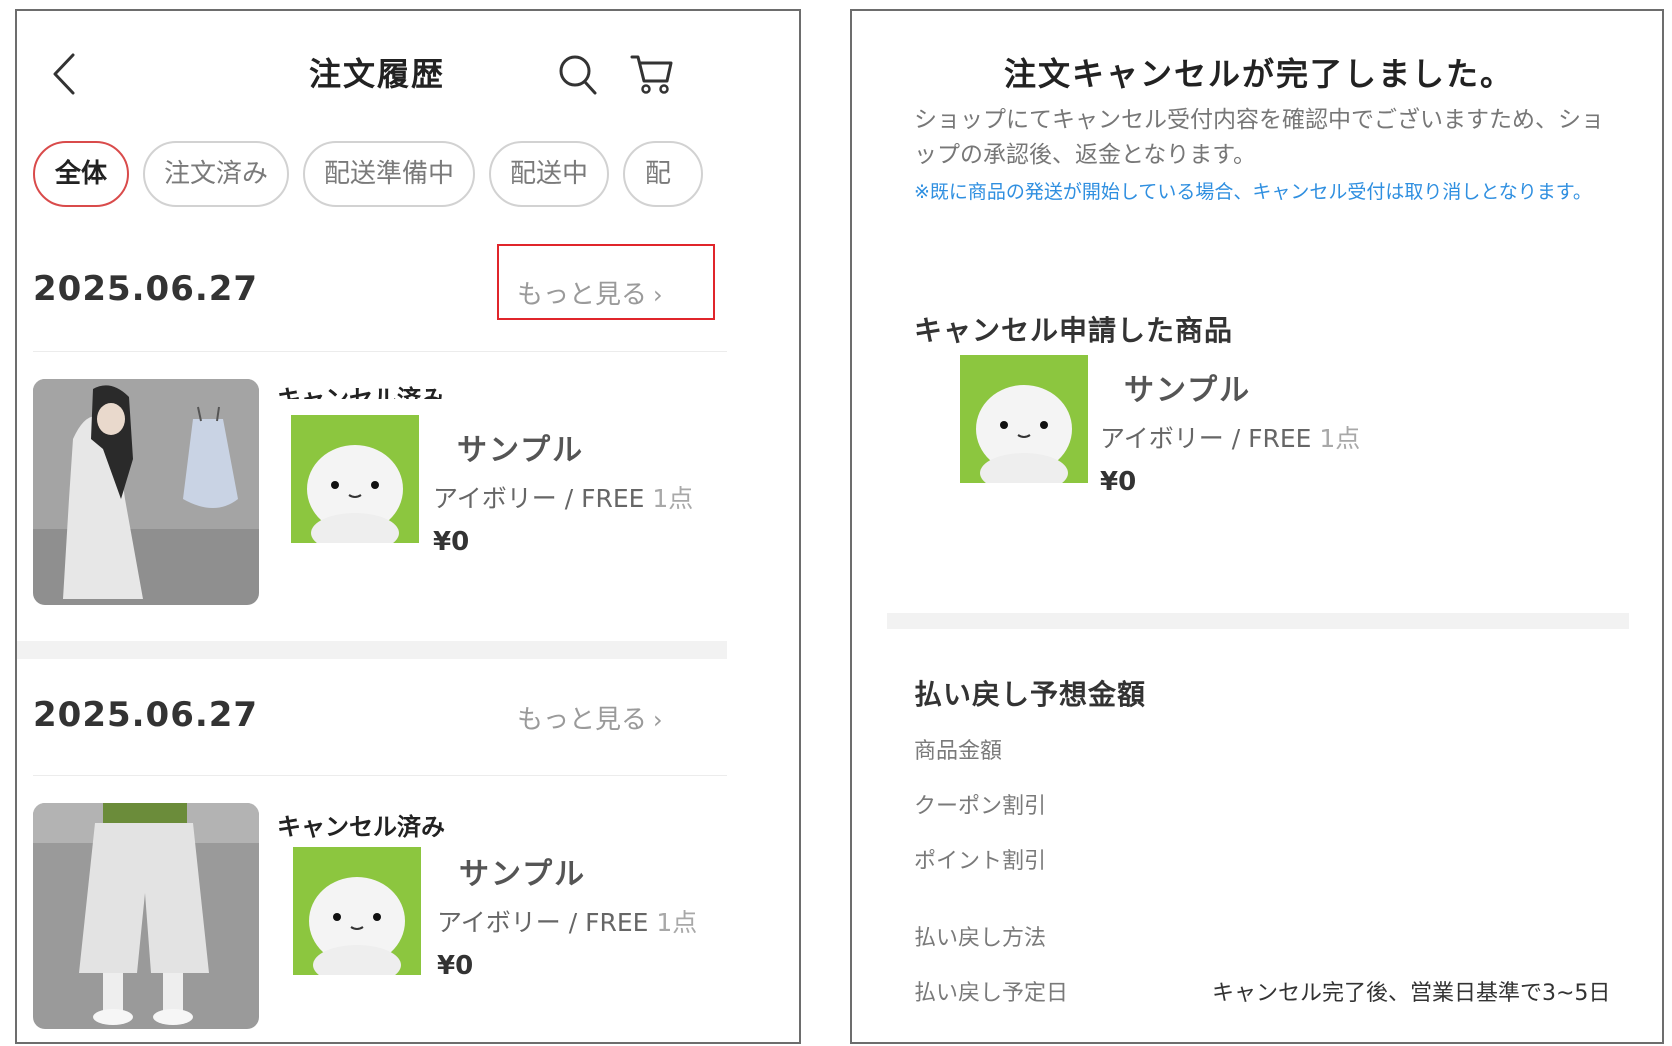 Image resolution: width=1672 pixels, height=1046 pixels. Describe the element at coordinates (663, 174) in the screenshot. I see `tab-delivered-partial: 配` at that location.